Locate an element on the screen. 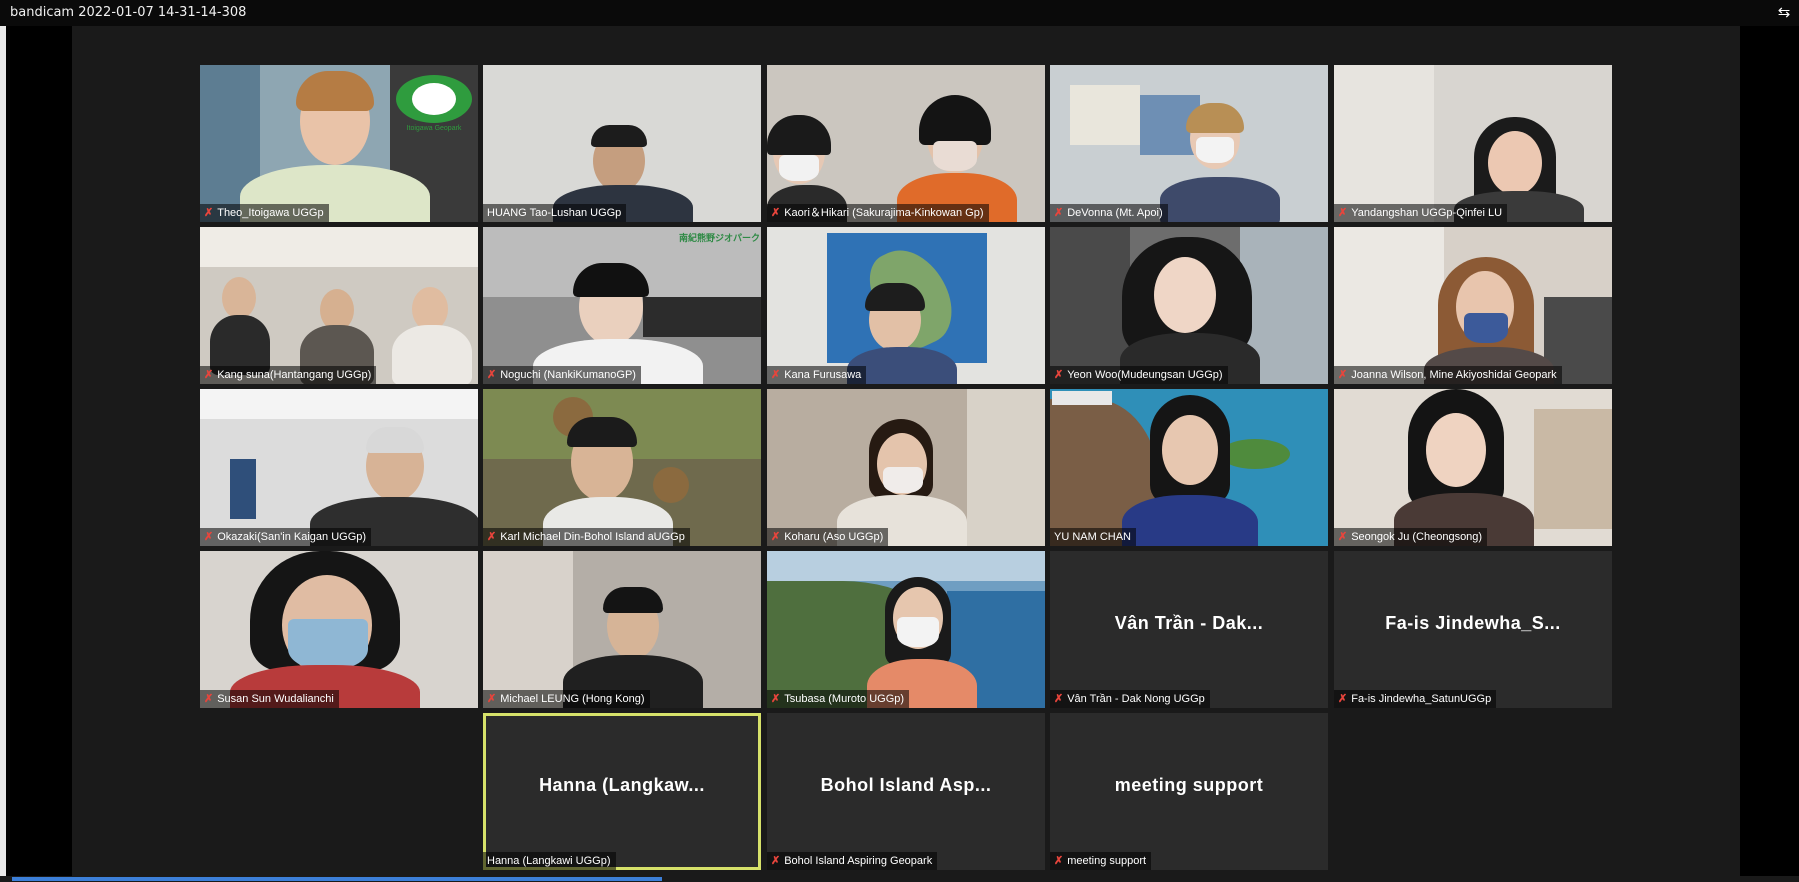 The width and height of the screenshot is (1799, 882). video-tile-active-speaker: Hanna (Langkaw... Hanna (Langkawi UGGp) is located at coordinates (622, 791).